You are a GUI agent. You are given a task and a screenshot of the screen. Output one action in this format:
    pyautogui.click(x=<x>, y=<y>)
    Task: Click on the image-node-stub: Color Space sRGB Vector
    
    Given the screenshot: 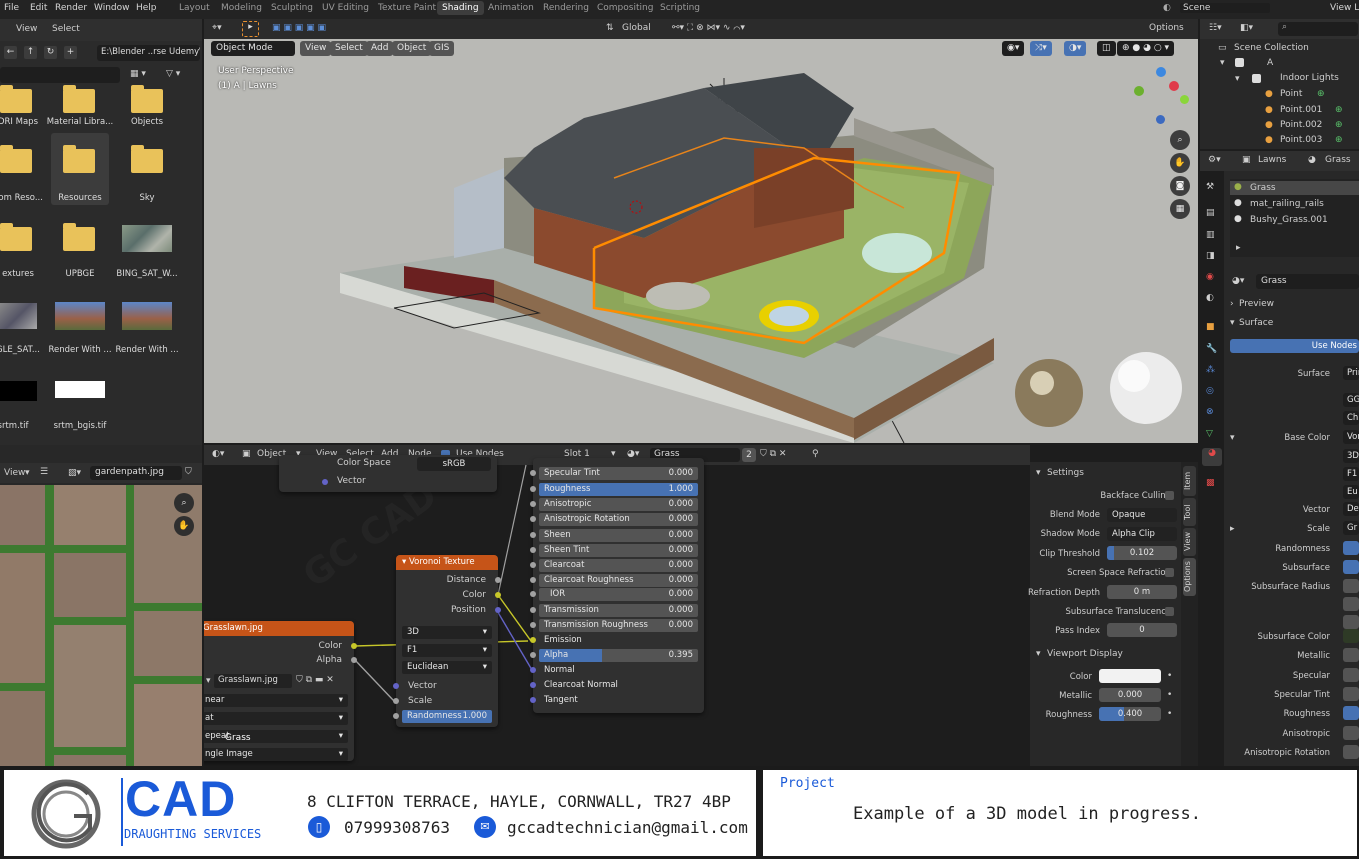 What is the action you would take?
    pyautogui.click(x=388, y=473)
    